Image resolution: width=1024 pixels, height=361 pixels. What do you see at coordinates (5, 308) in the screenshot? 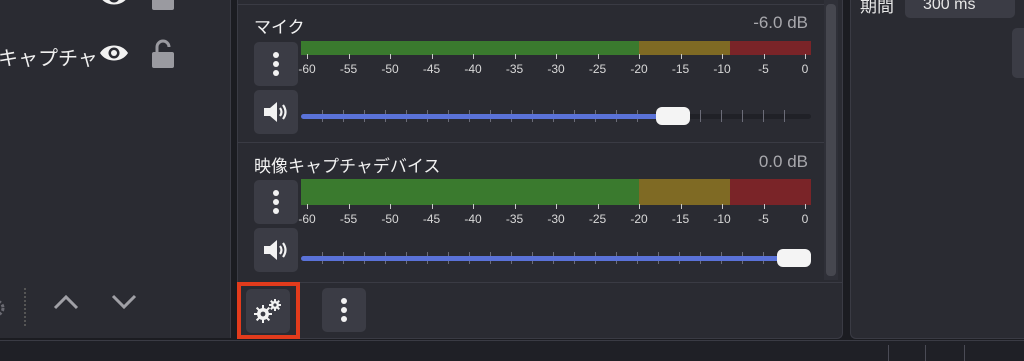
I see `gear-icon` at bounding box center [5, 308].